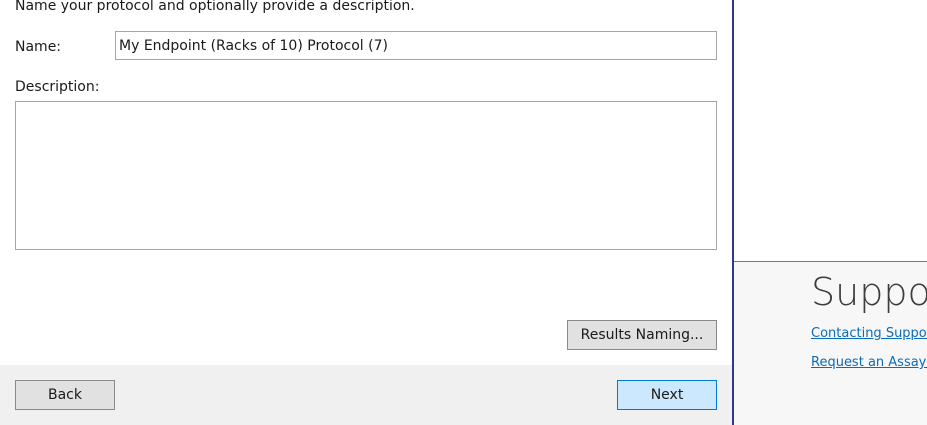 This screenshot has width=927, height=425. What do you see at coordinates (38, 47) in the screenshot?
I see `name-label: Name:` at bounding box center [38, 47].